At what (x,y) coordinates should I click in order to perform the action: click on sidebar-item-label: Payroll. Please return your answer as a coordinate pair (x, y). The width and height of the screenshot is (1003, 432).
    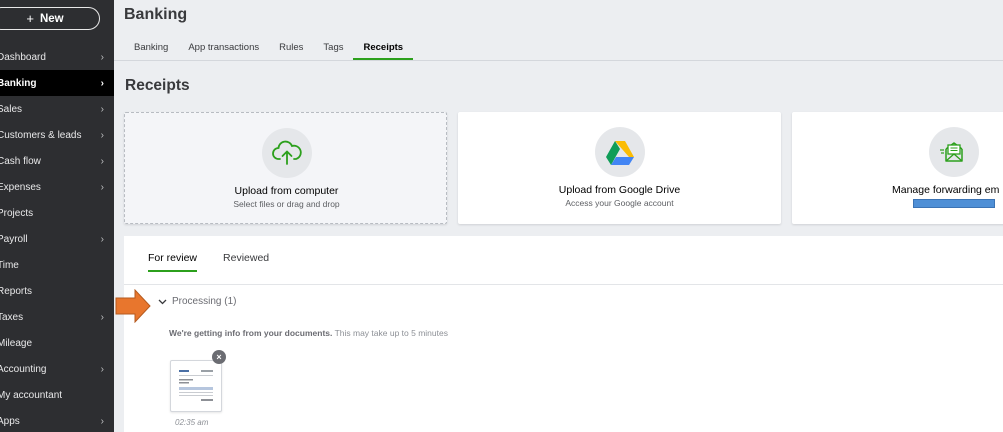
    Looking at the image, I should click on (14, 239).